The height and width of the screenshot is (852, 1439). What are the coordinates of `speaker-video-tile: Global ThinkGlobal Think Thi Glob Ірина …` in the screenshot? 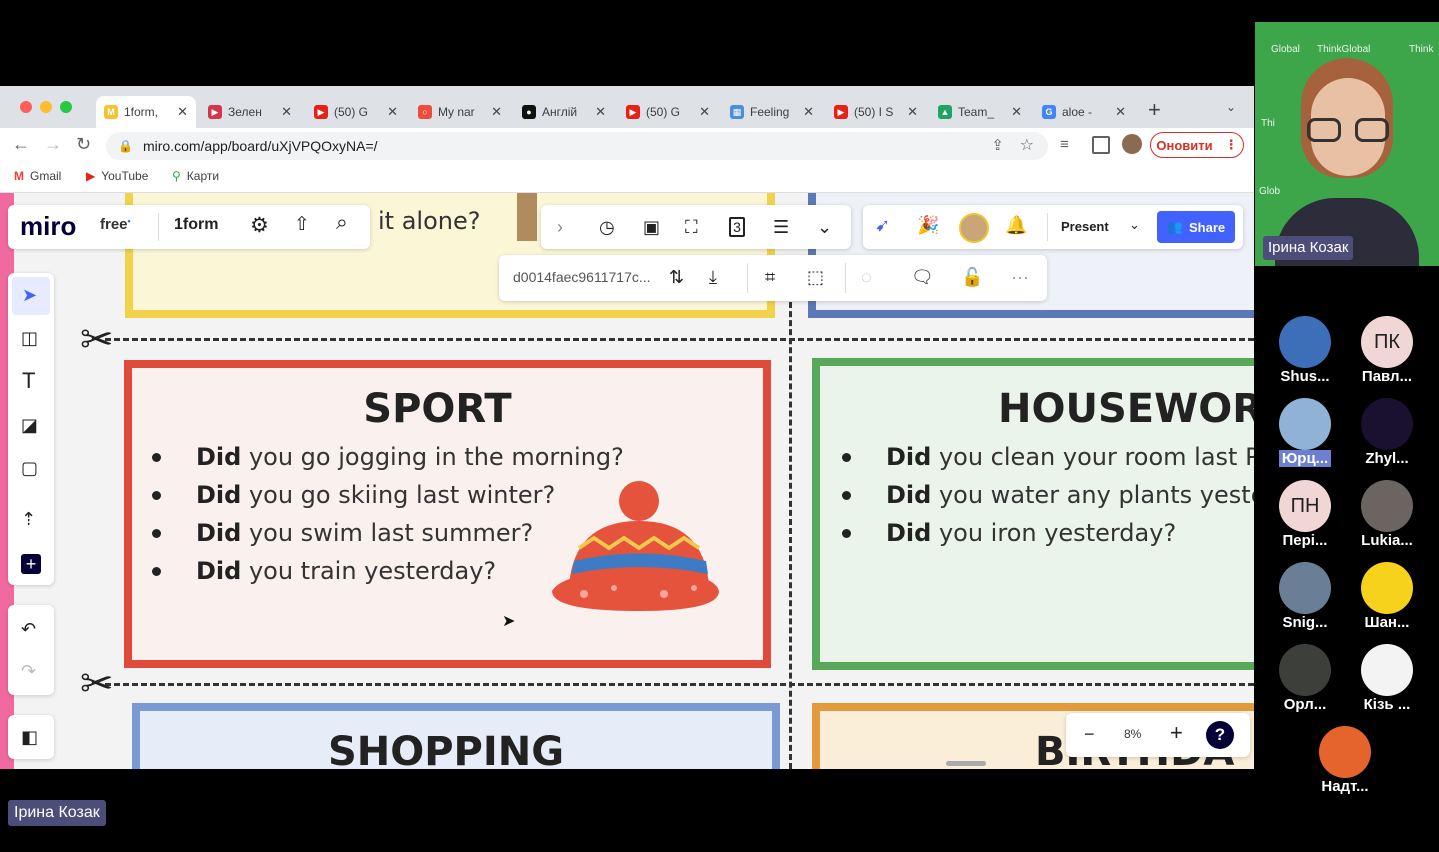 It's located at (1347, 144).